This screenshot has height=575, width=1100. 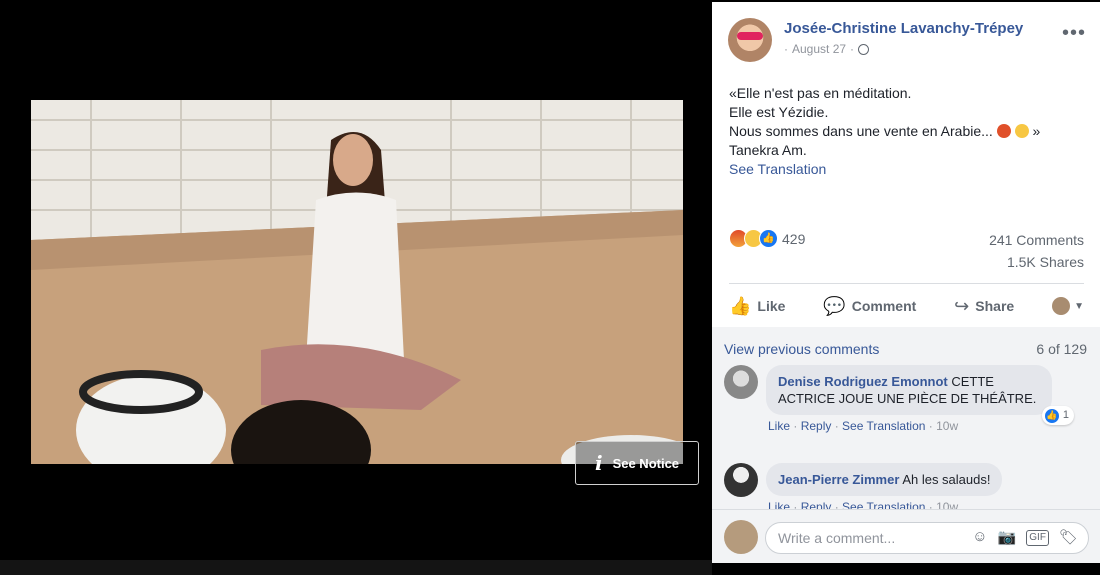 What do you see at coordinates (995, 306) in the screenshot?
I see `share-label: Share` at bounding box center [995, 306].